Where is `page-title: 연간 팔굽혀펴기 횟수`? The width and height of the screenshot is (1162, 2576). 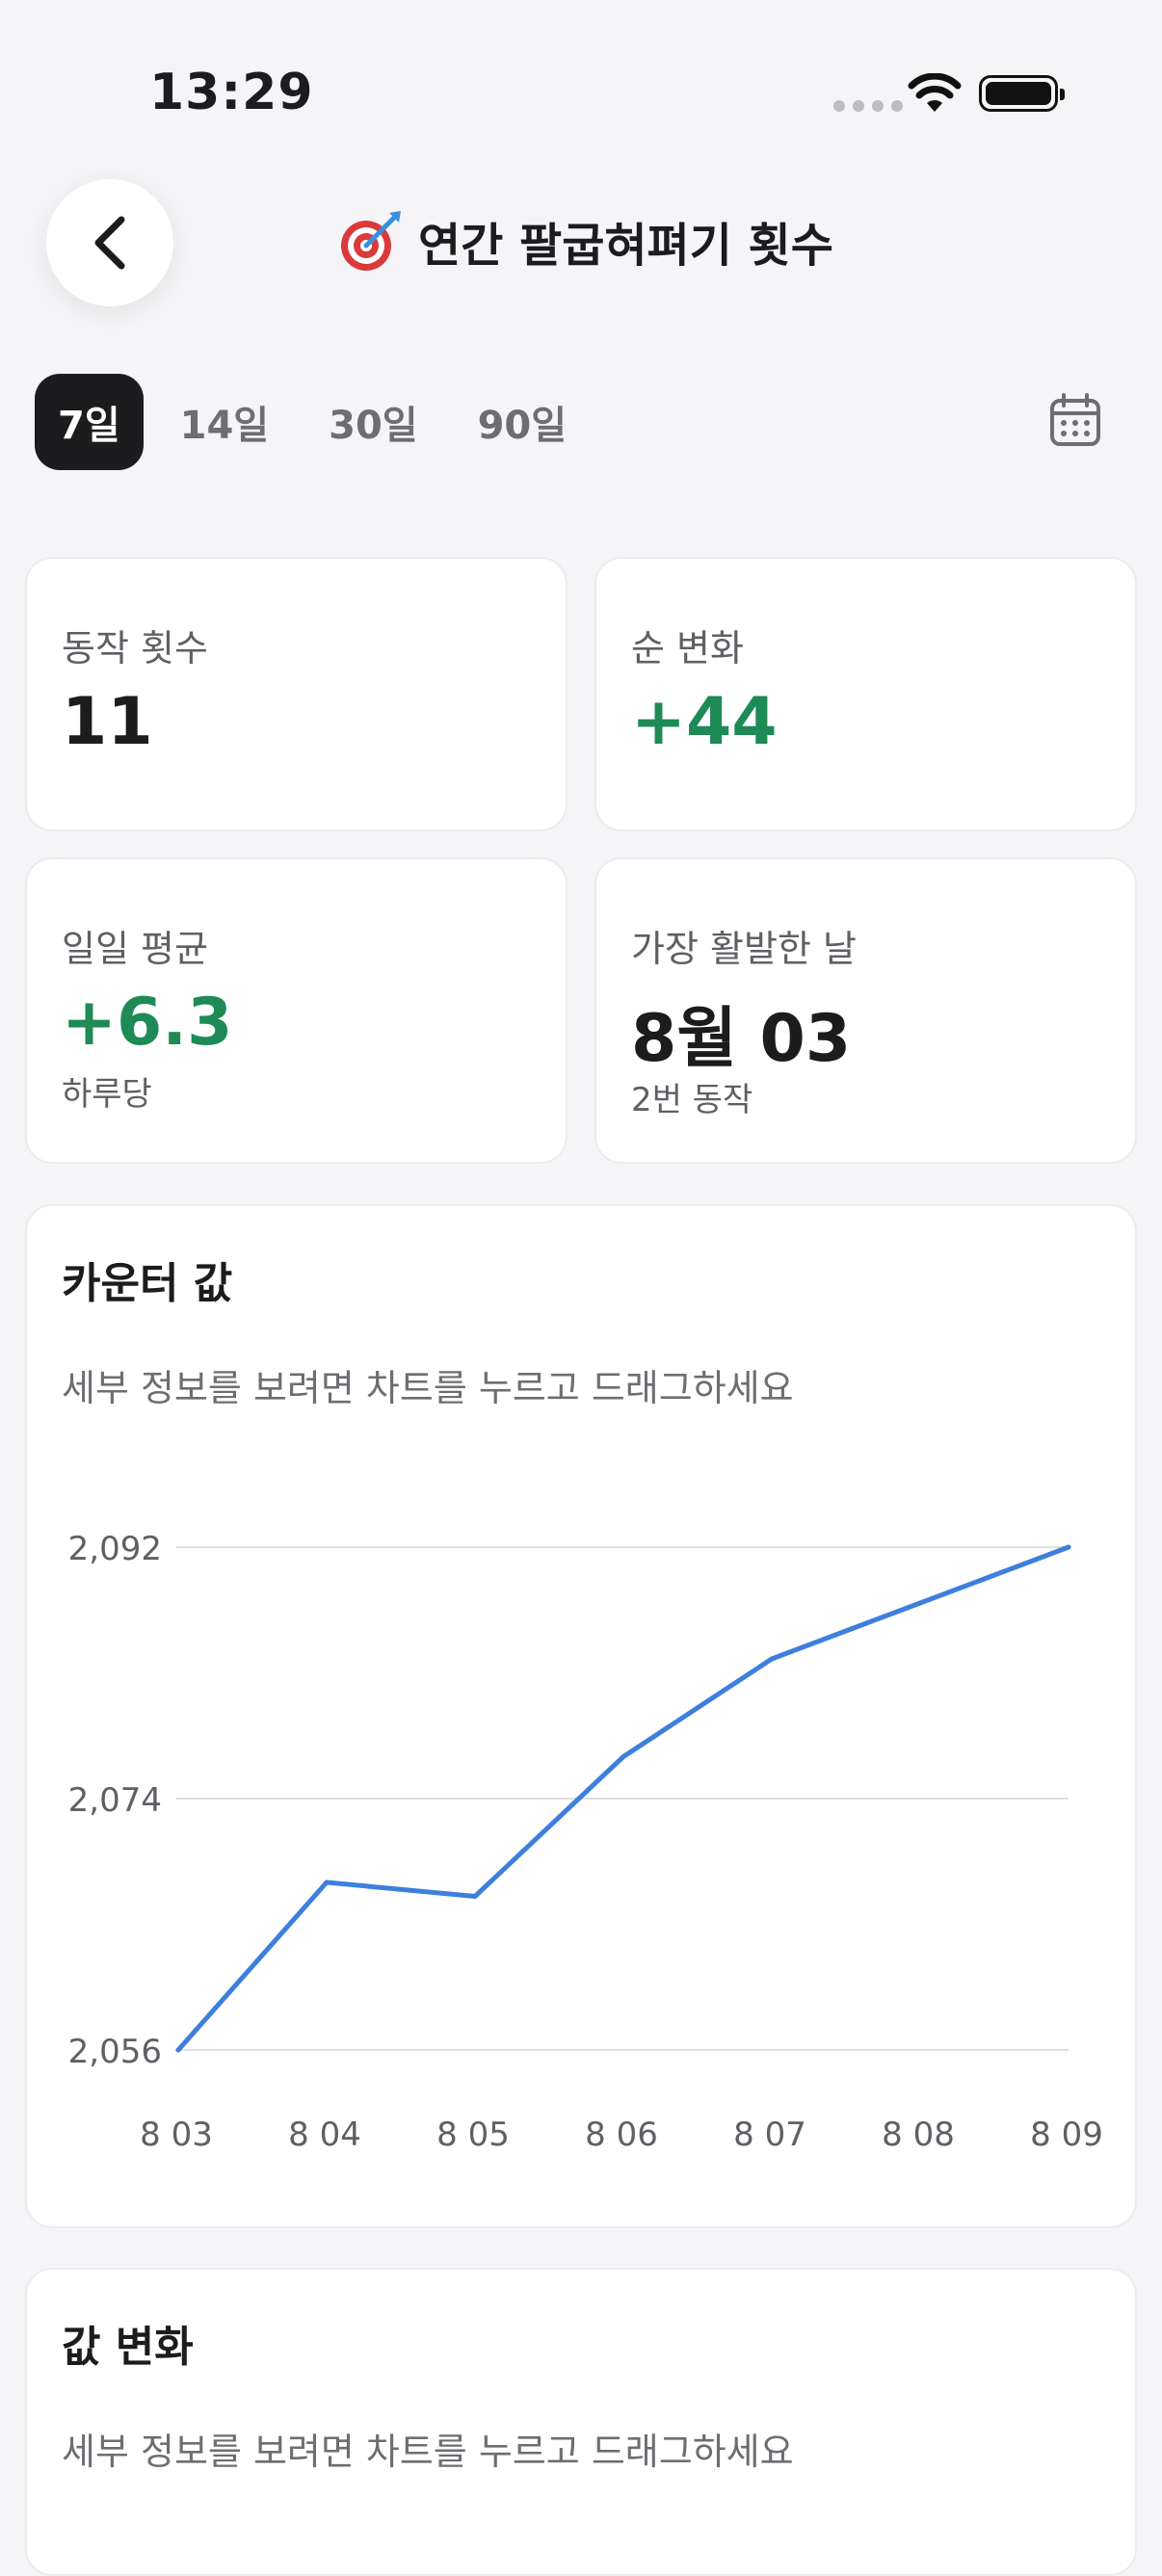
page-title: 연간 팔굽혀펴기 횟수 is located at coordinates (585, 241).